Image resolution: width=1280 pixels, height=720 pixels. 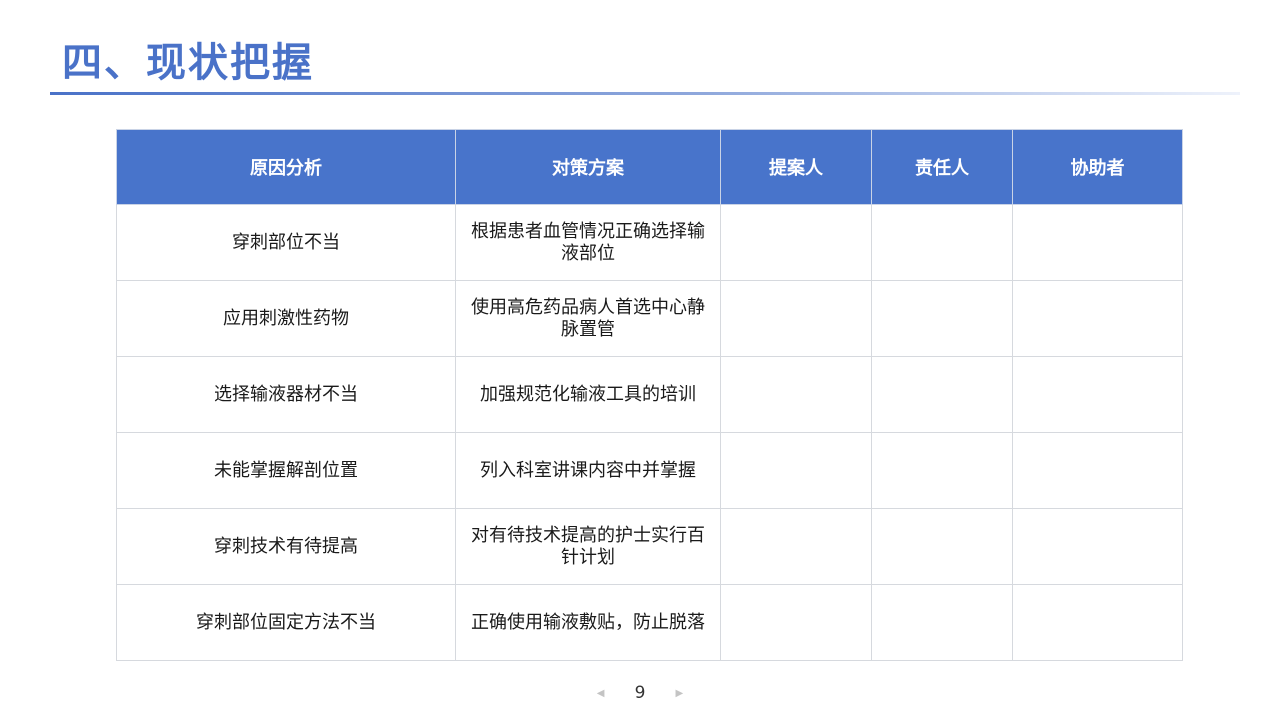 I want to click on header-responsible: 责任人, so click(x=942, y=167).